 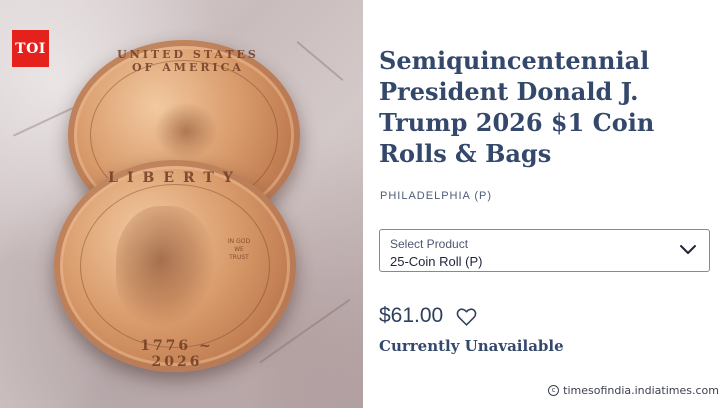 What do you see at coordinates (436, 196) in the screenshot?
I see `mint-label: PHILADELPHIA (P)` at bounding box center [436, 196].